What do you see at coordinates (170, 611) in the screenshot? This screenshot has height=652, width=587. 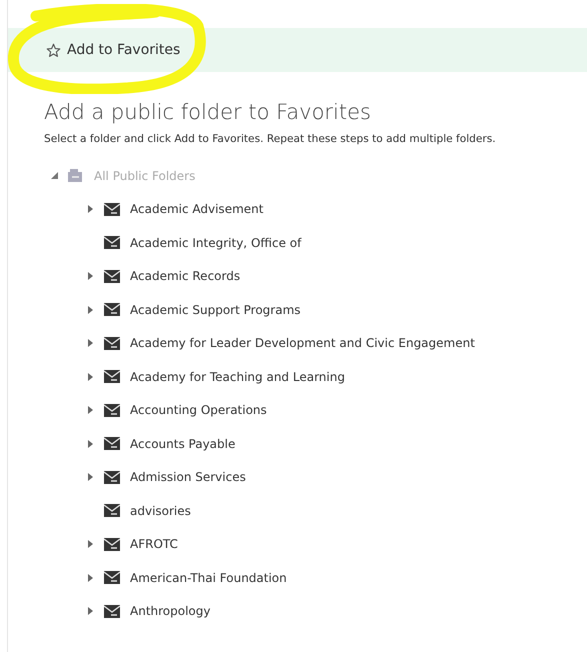 I see `tree-item: Anthropology` at bounding box center [170, 611].